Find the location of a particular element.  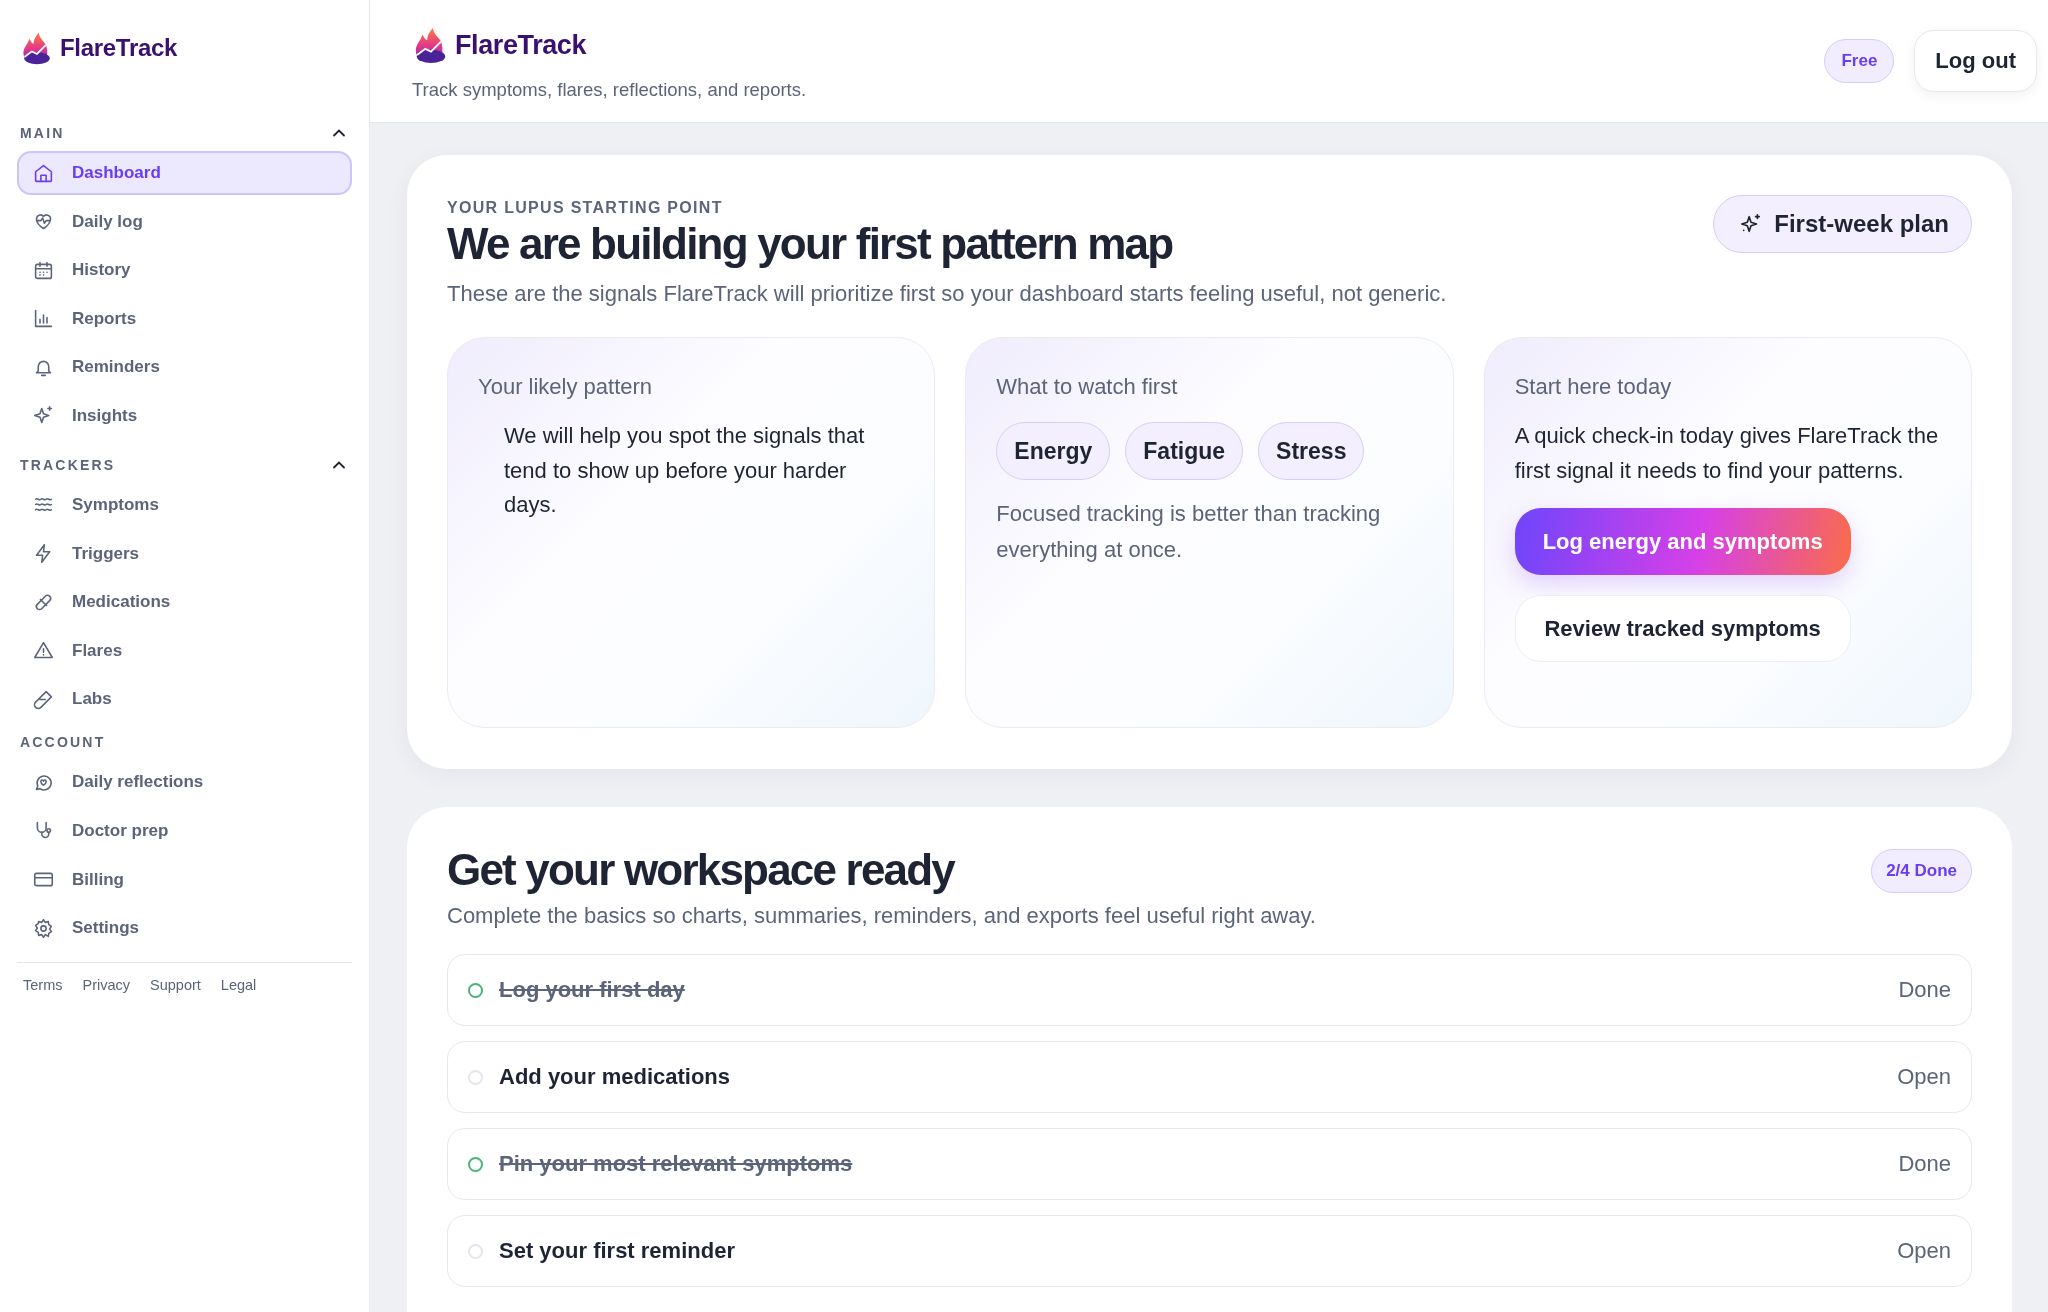

nav-item: Settings is located at coordinates (184, 928).